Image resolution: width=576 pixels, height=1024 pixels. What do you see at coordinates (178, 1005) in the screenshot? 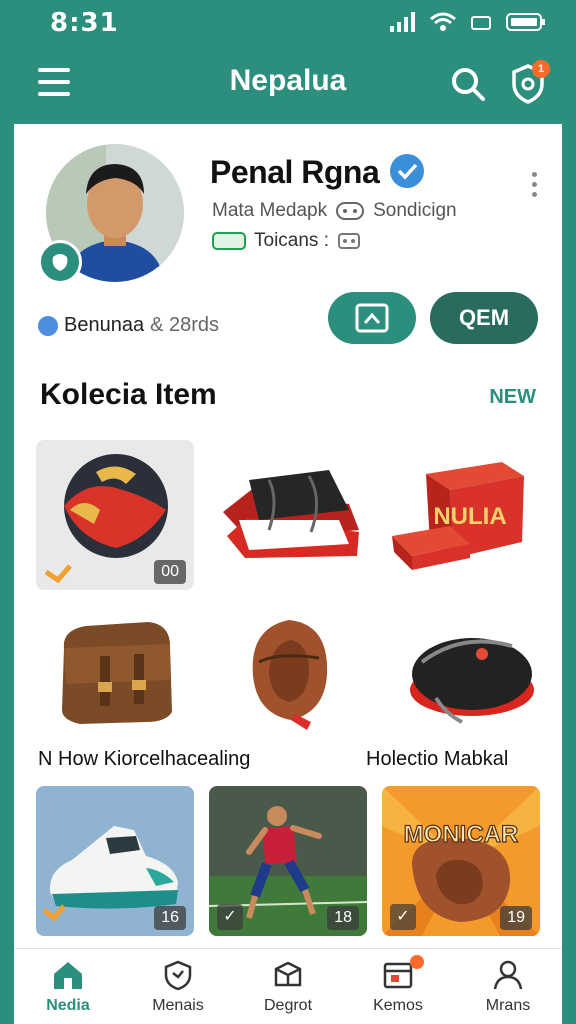
I see `nav-label: Menais` at bounding box center [178, 1005].